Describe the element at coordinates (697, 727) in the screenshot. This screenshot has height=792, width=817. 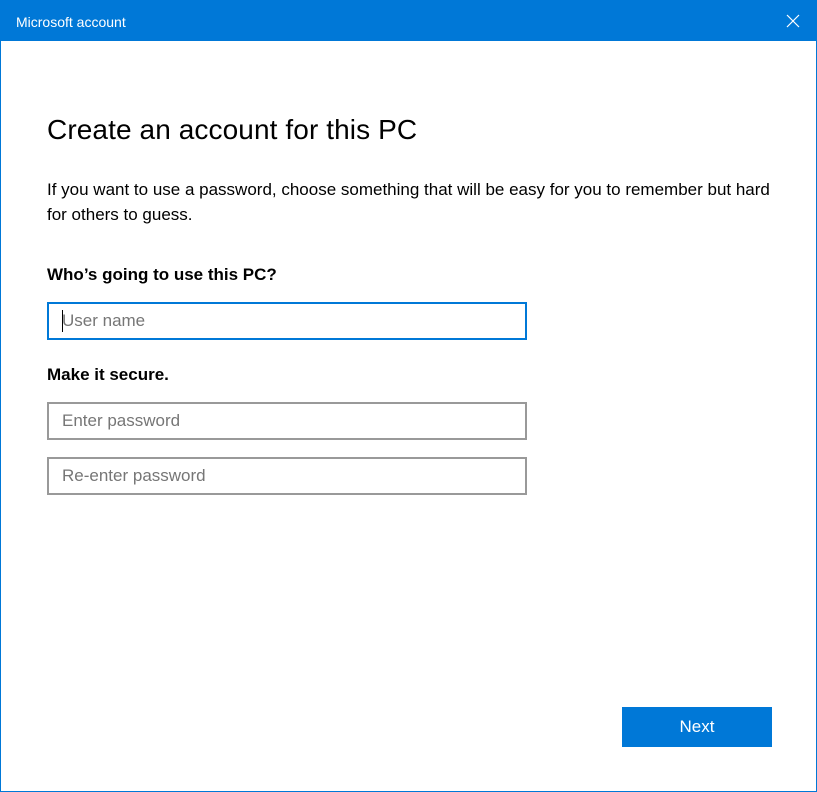
I see `next-button: Next` at that location.